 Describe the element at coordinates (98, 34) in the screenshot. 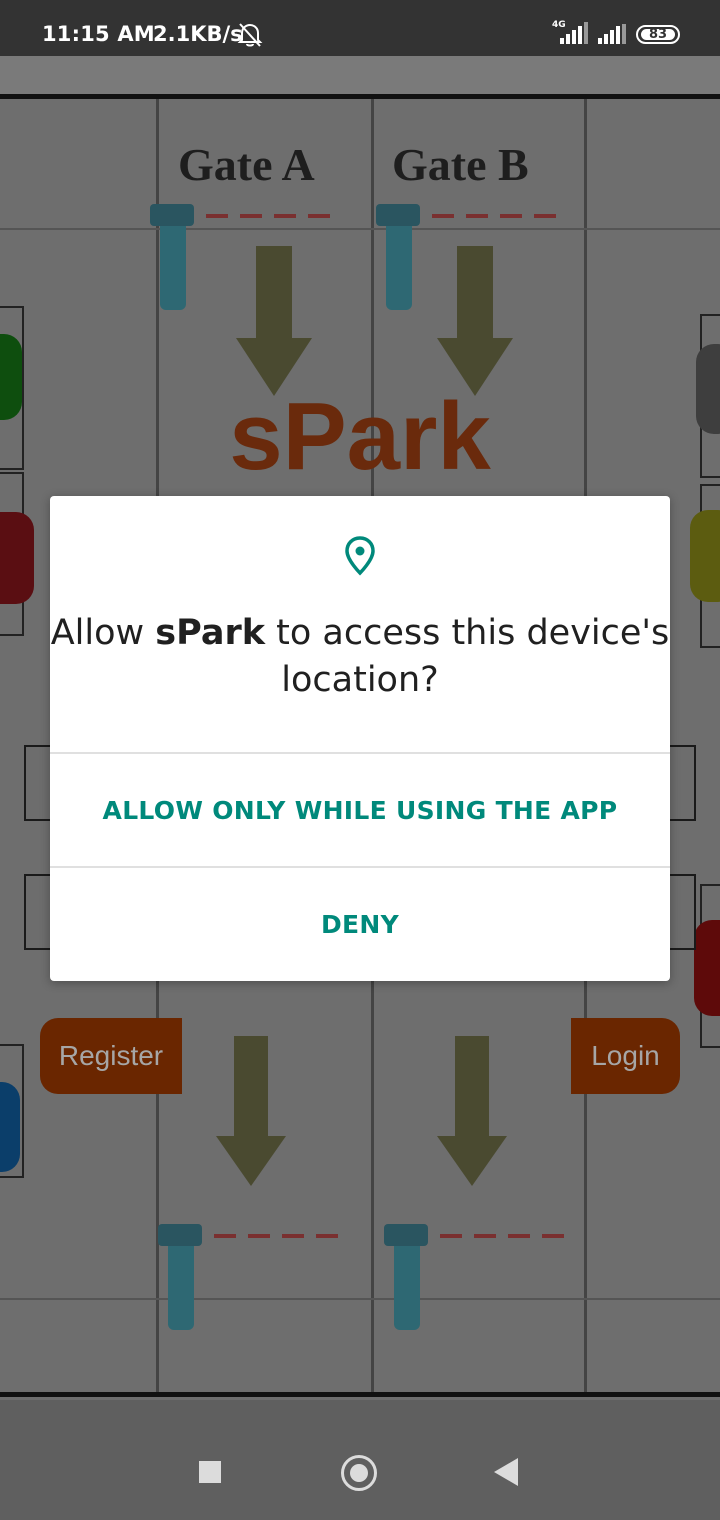

I see `status-time: 11:15 AM` at that location.